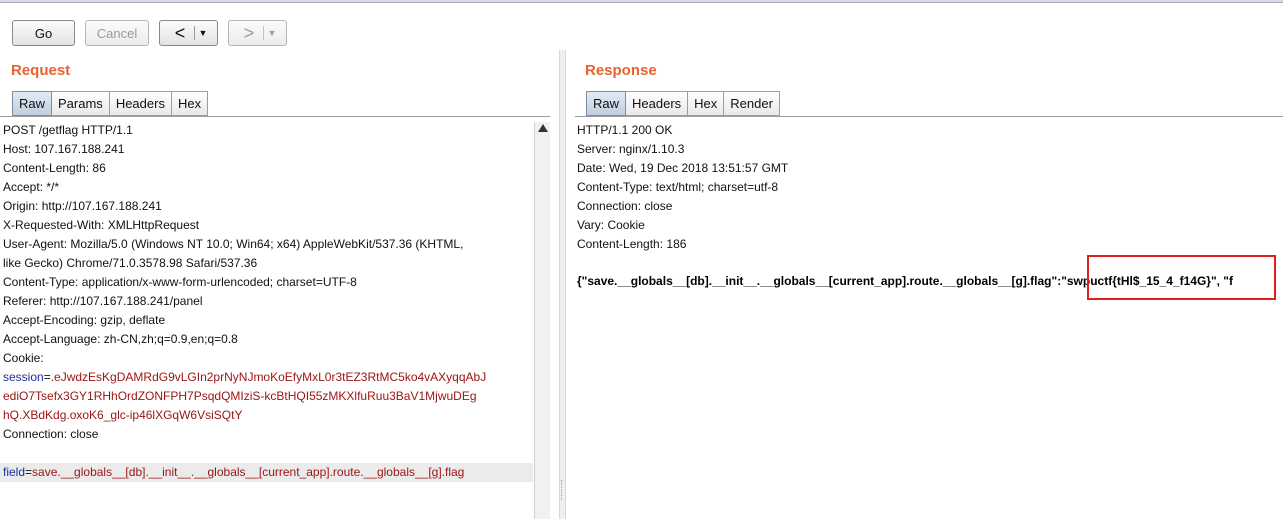 The image size is (1283, 519). I want to click on request-tab-hex: Hex, so click(190, 103).